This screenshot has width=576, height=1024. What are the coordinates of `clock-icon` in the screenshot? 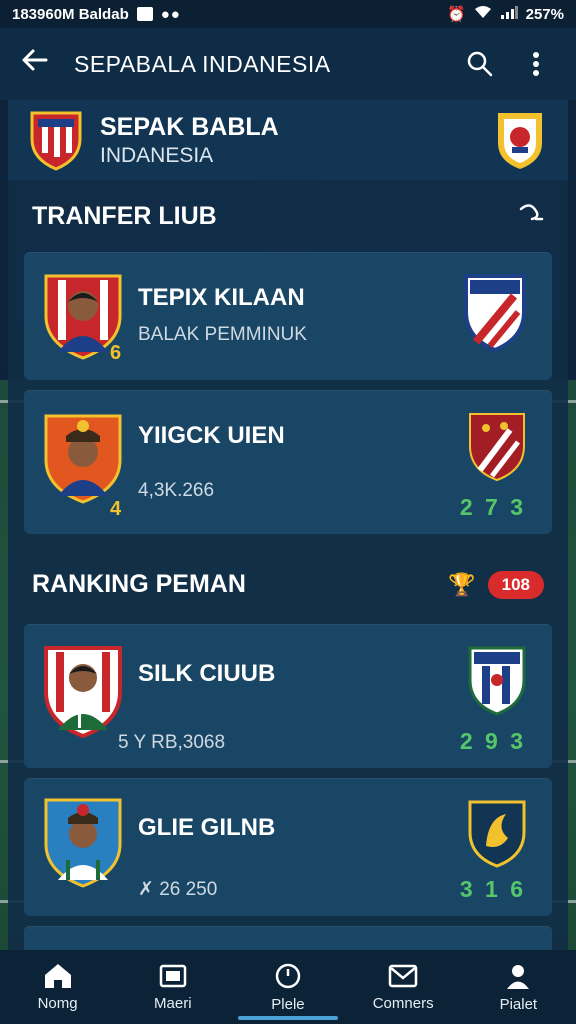 It's located at (288, 975).